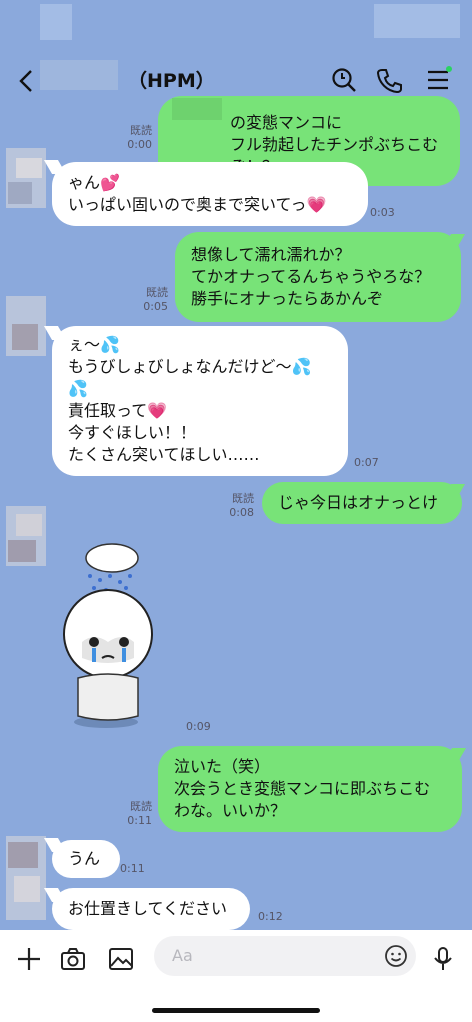  I want to click on message-meta: 既読 0:00, so click(135, 138).